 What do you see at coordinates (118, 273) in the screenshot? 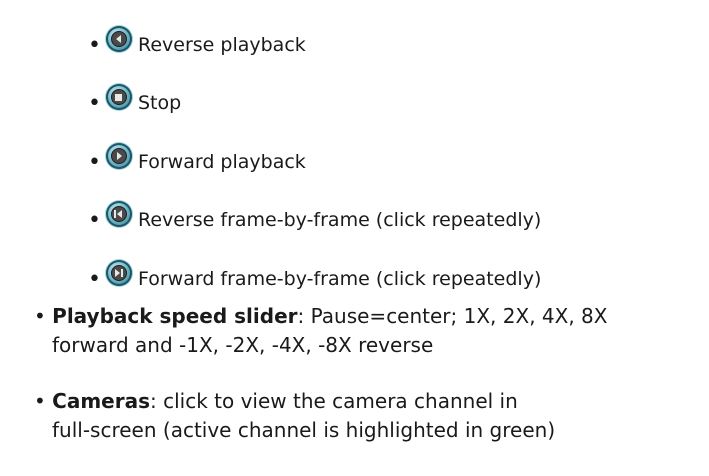
I see `forward-frame-icon` at bounding box center [118, 273].